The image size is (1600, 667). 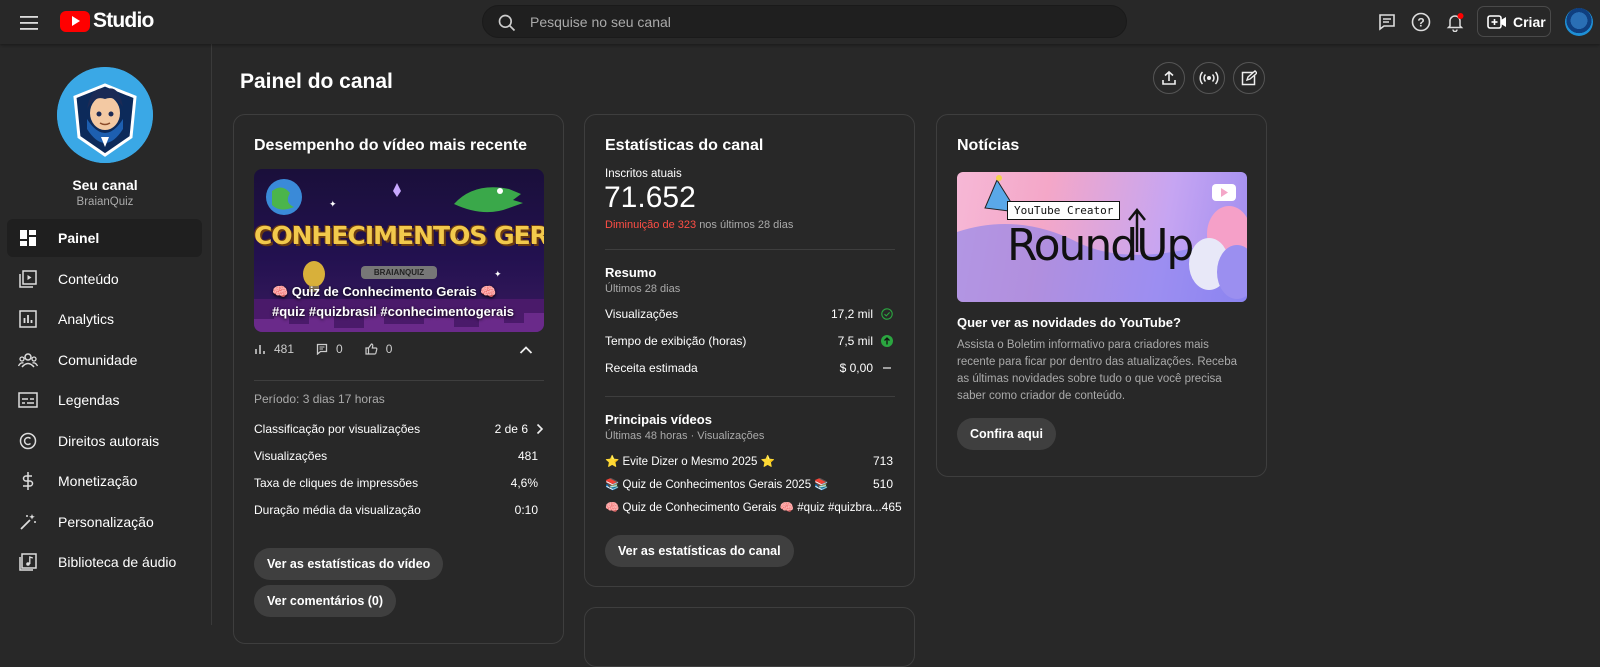 What do you see at coordinates (685, 436) in the screenshot?
I see `top-videos-subtitle: Últimas 48 horas · Visualizações` at bounding box center [685, 436].